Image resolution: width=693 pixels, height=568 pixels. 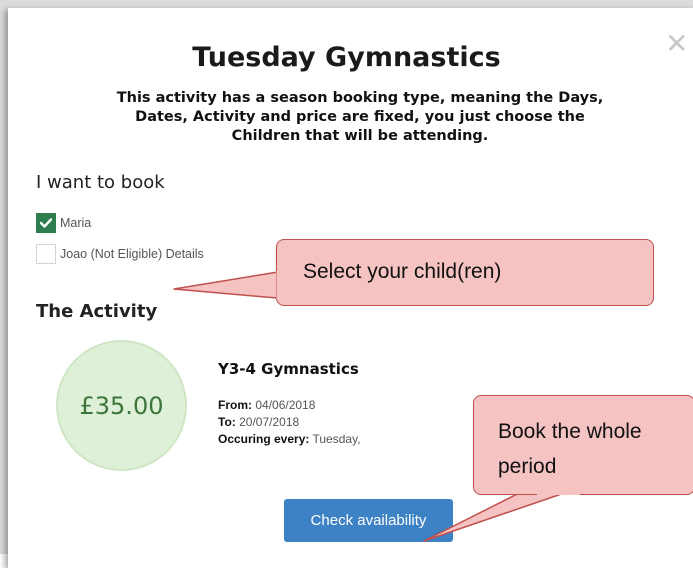 I want to click on every-label: Occuring every:, so click(x=264, y=439).